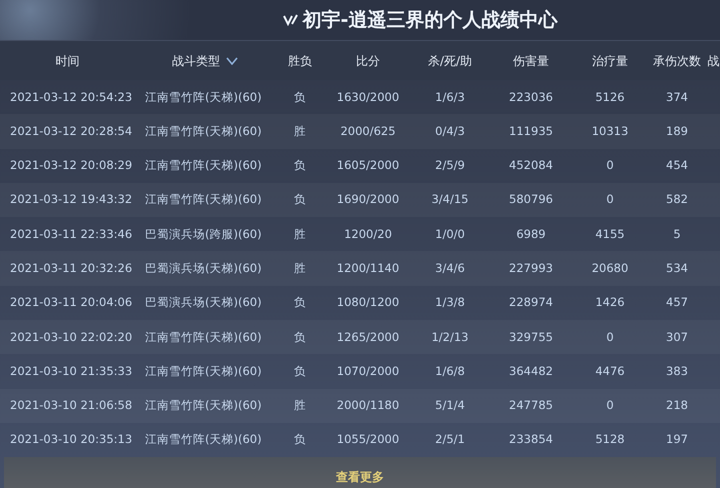 This screenshot has height=488, width=720. What do you see at coordinates (71, 268) in the screenshot?
I see `time-cell: 2021-03-11 20:32:26` at bounding box center [71, 268].